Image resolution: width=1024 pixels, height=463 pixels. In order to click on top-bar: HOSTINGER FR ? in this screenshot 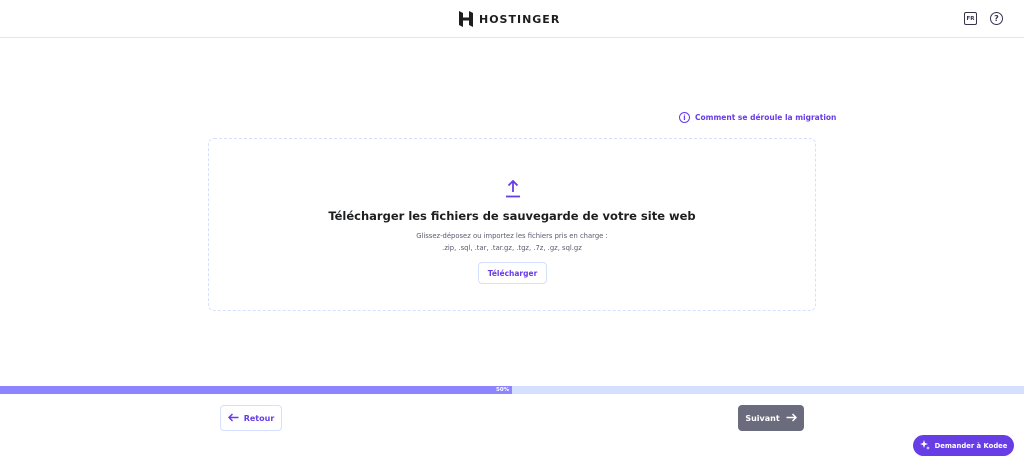, I will do `click(512, 19)`.